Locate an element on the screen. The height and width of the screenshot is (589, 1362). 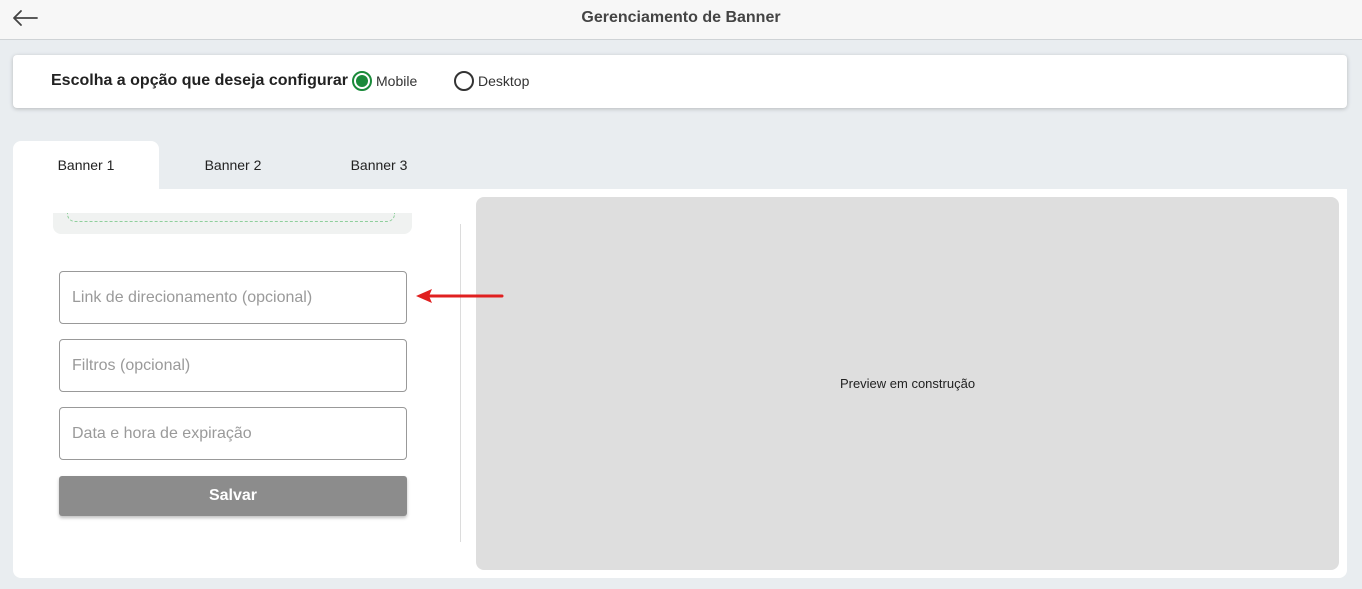
save-button: Salvar is located at coordinates (233, 496).